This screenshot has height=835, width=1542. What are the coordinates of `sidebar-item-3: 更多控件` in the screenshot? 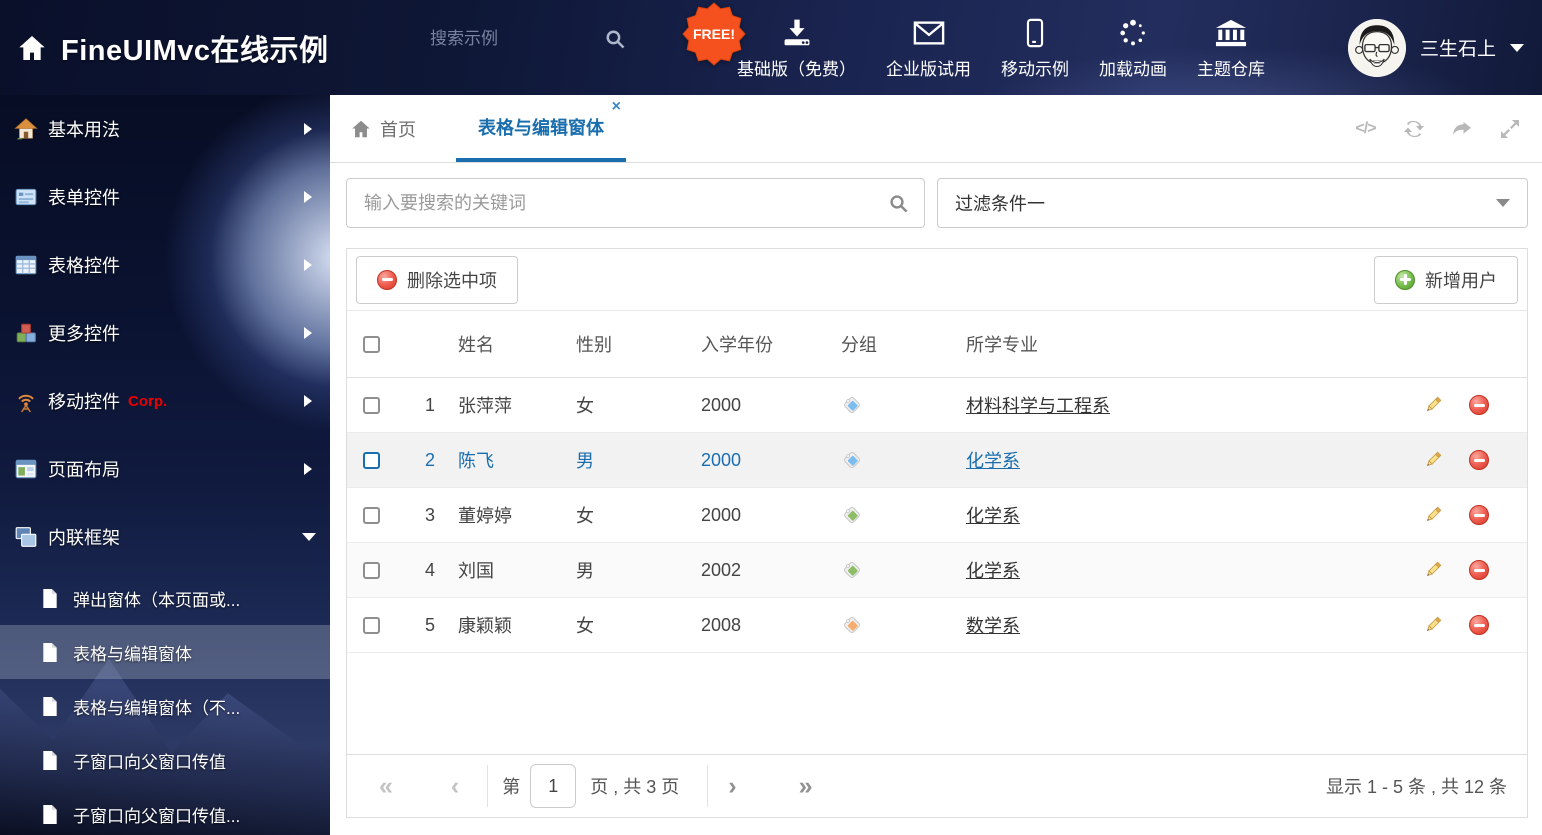 It's located at (165, 333).